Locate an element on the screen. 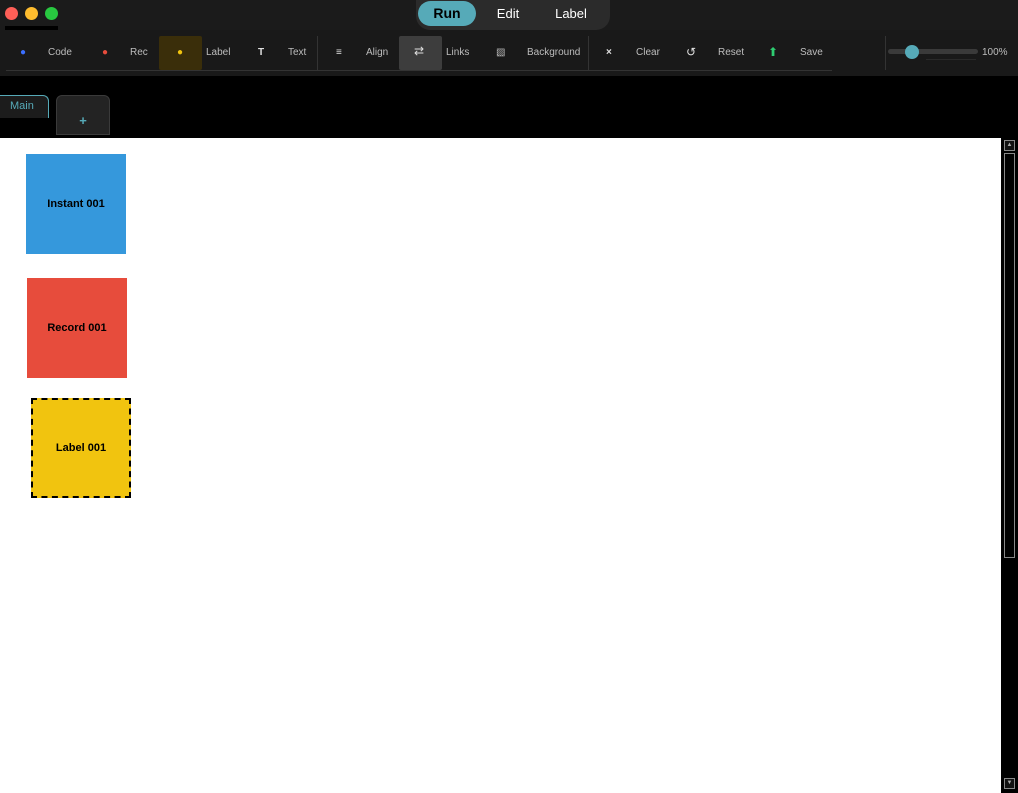  links-tool-label: Links is located at coordinates (458, 52).